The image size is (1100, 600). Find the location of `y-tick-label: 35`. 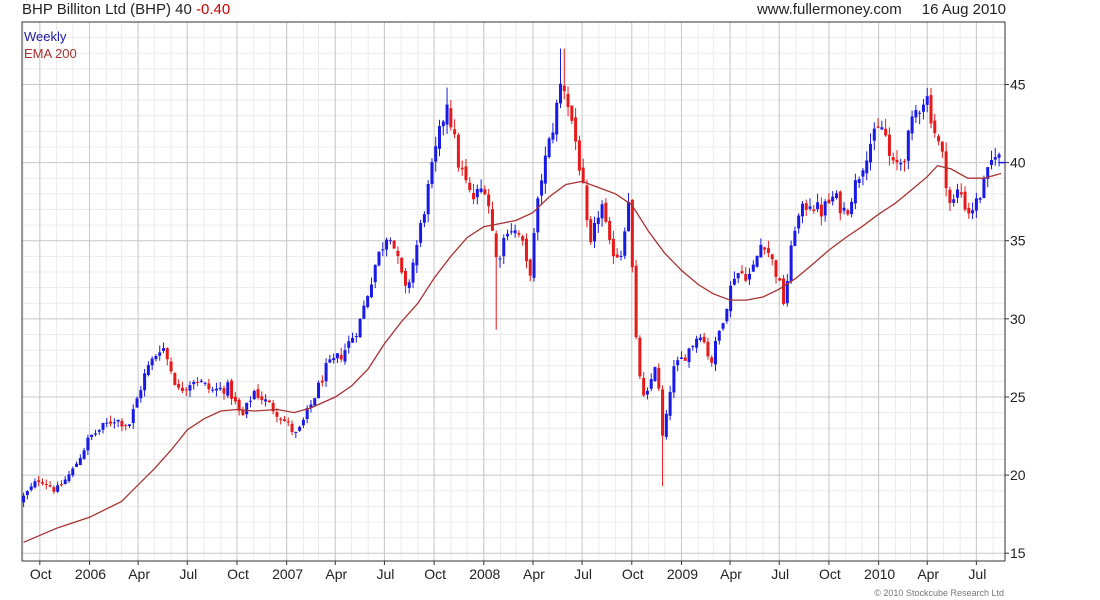

y-tick-label: 35 is located at coordinates (1018, 241).